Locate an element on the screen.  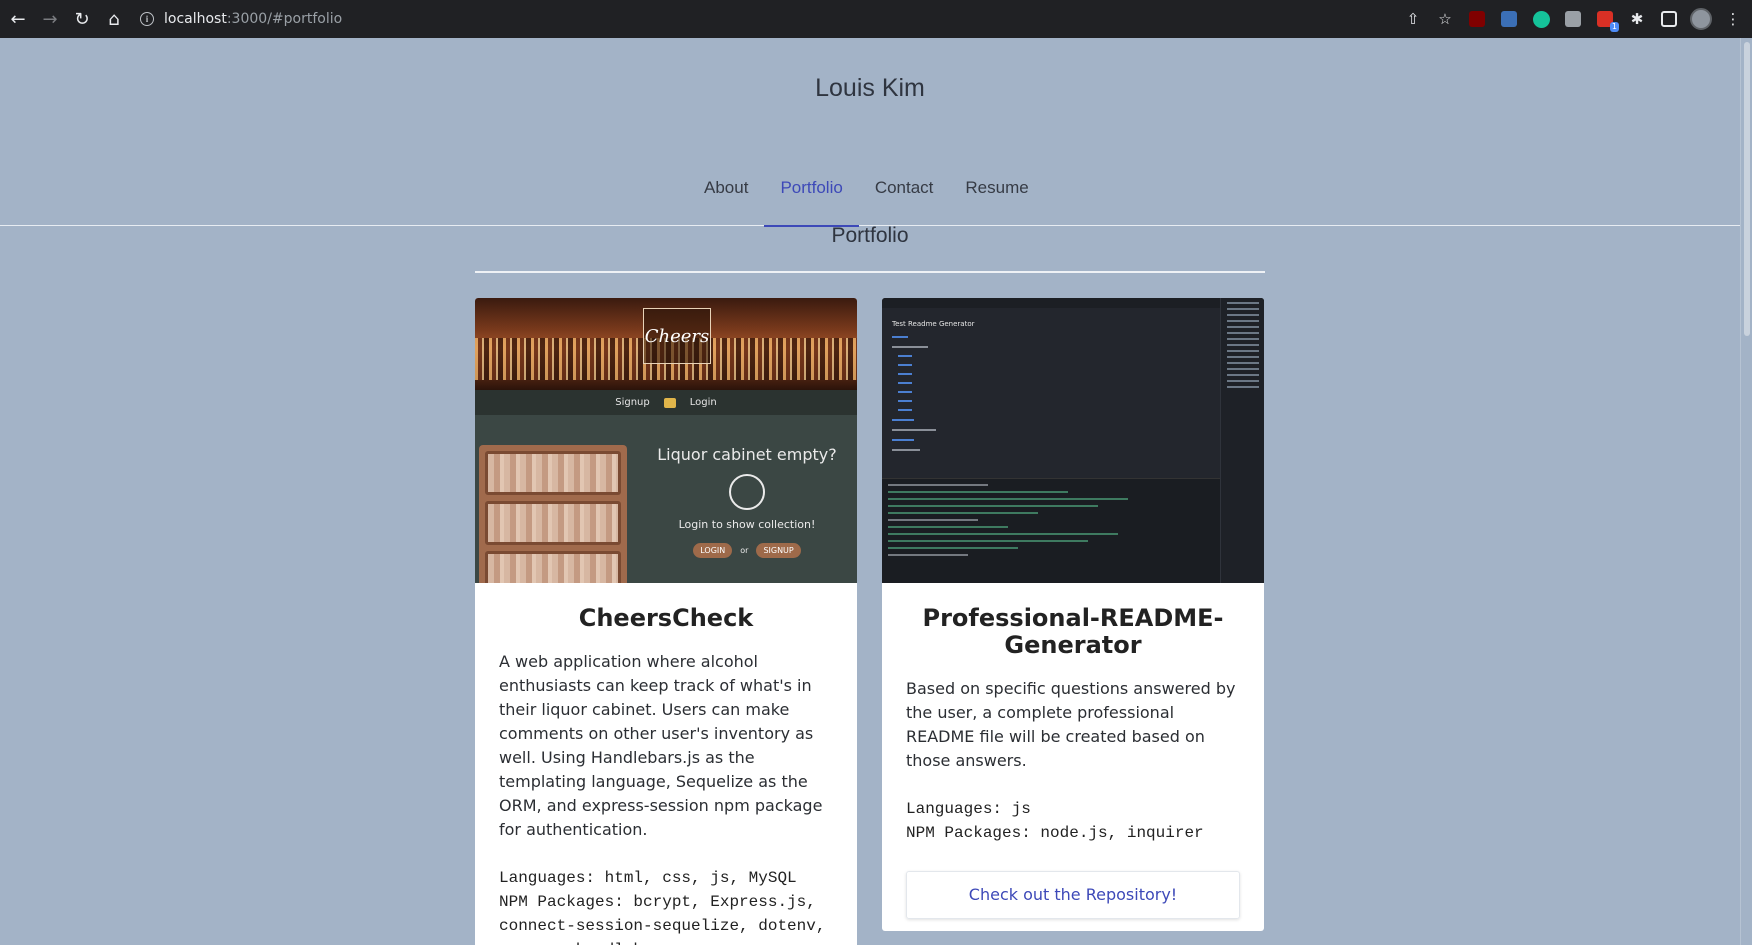
forward-icon: → is located at coordinates (50, 19).